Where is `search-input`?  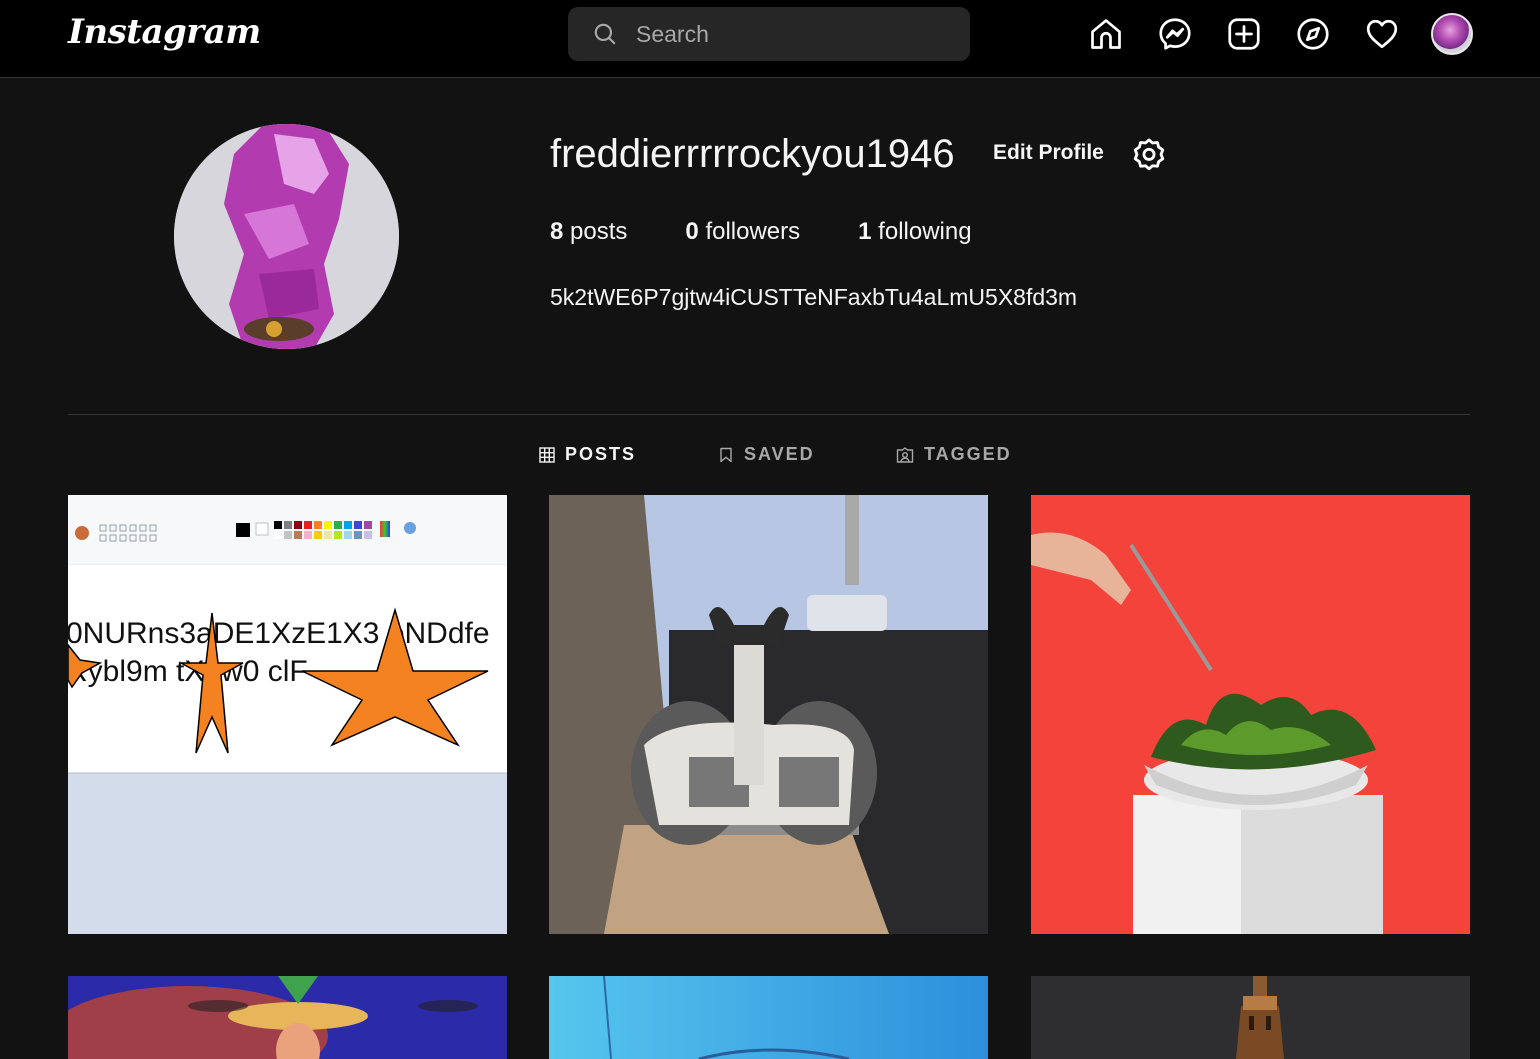 search-input is located at coordinates (786, 34).